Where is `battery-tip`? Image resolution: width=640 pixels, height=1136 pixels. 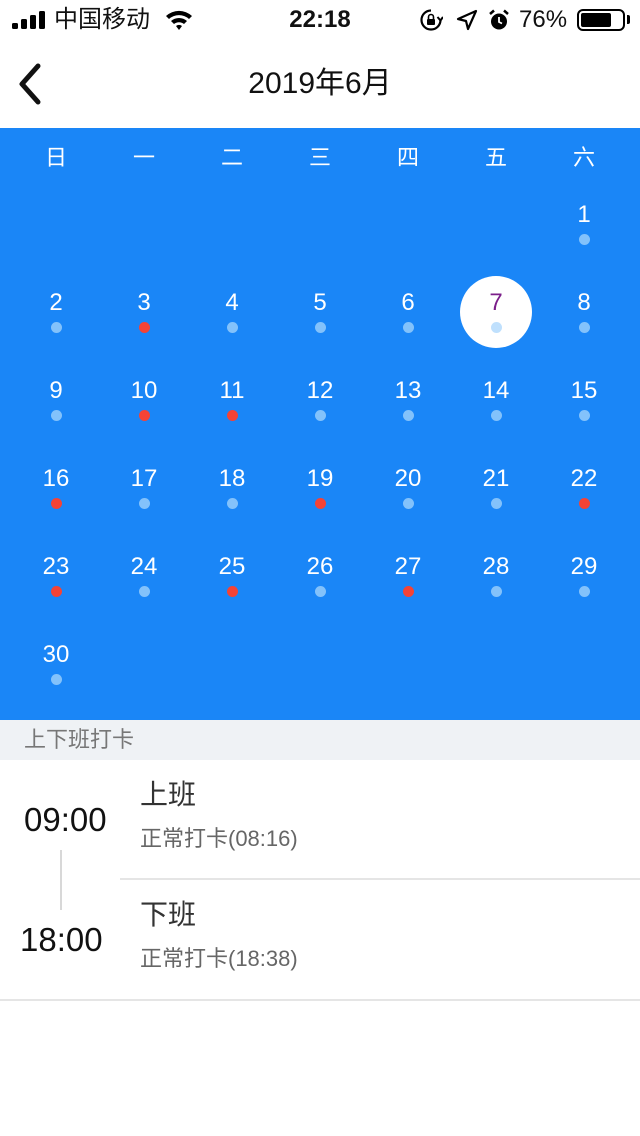
battery-tip is located at coordinates (628, 19).